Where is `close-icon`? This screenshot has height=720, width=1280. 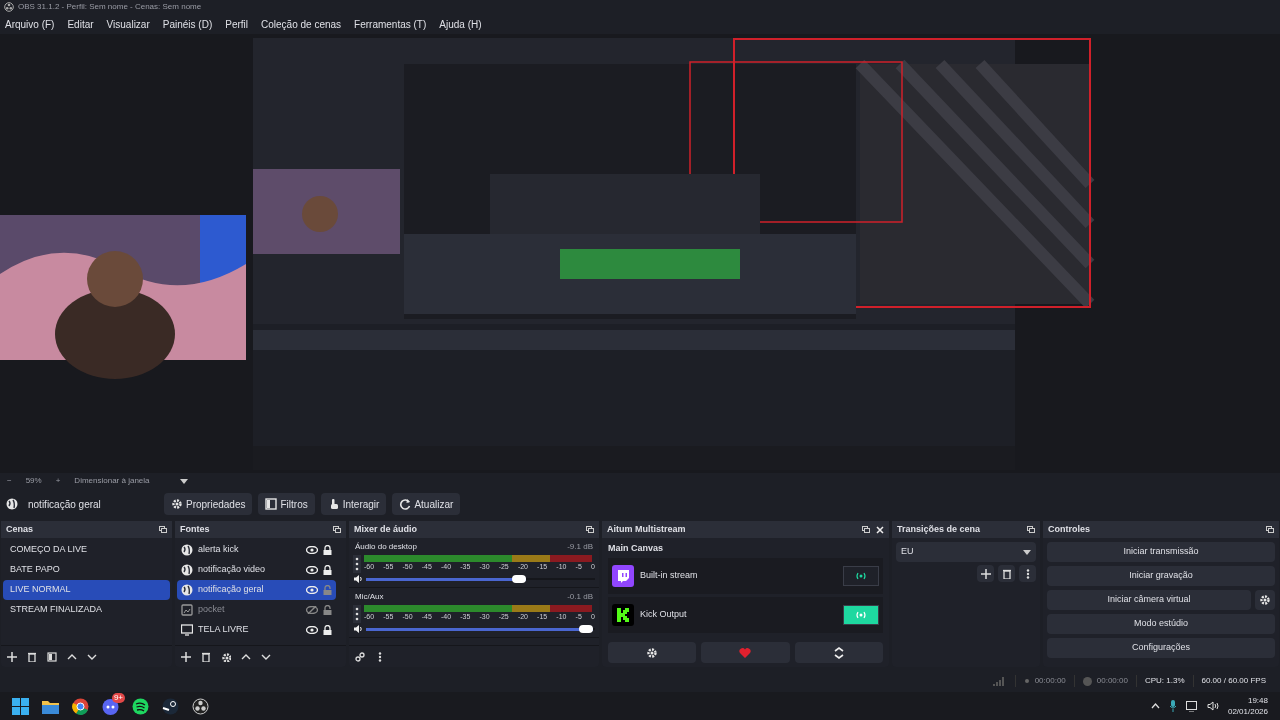 close-icon is located at coordinates (880, 529).